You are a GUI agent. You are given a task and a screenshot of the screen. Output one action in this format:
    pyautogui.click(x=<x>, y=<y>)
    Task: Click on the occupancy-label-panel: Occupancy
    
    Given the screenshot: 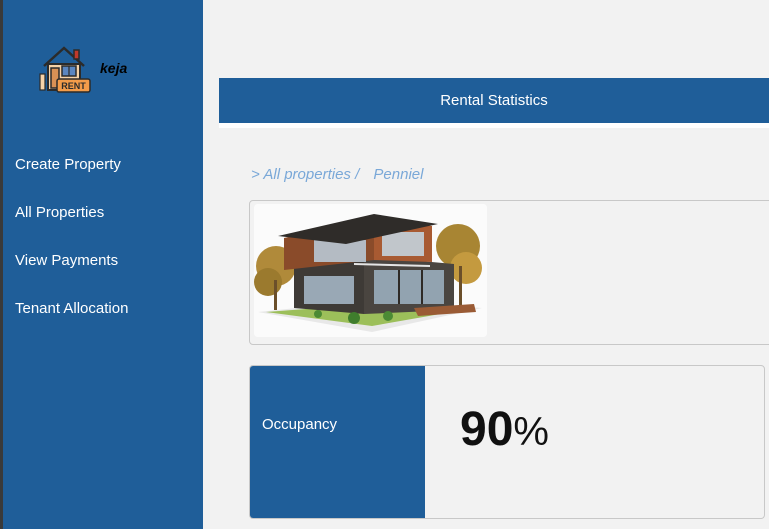 What is the action you would take?
    pyautogui.click(x=337, y=442)
    